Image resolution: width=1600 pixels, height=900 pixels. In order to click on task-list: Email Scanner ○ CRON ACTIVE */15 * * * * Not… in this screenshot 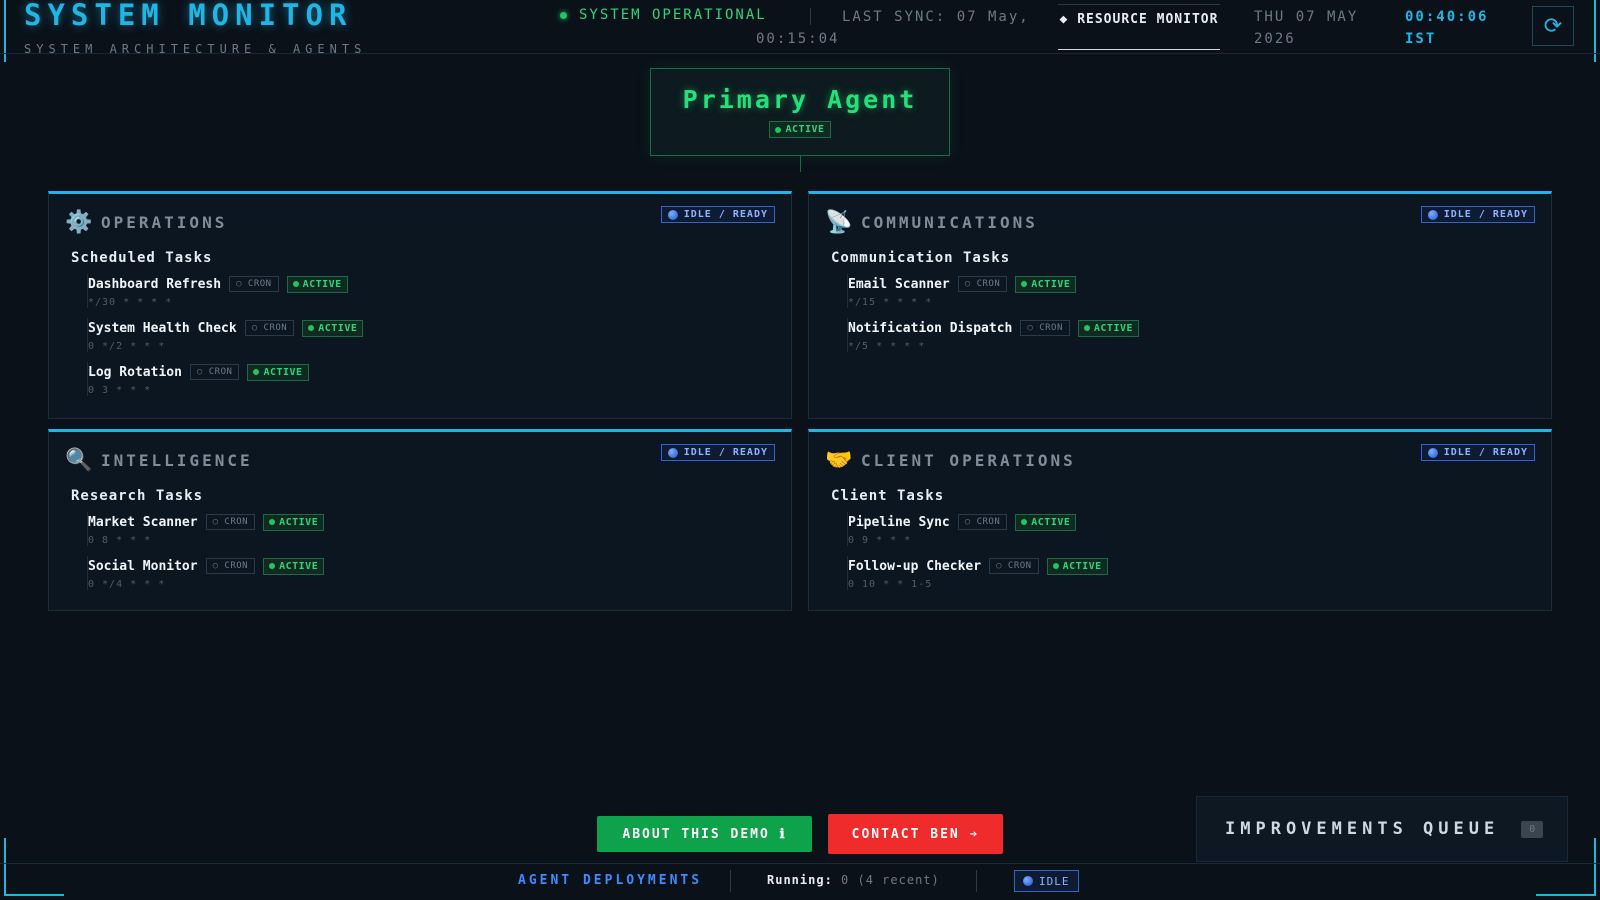, I will do `click(993, 318)`.